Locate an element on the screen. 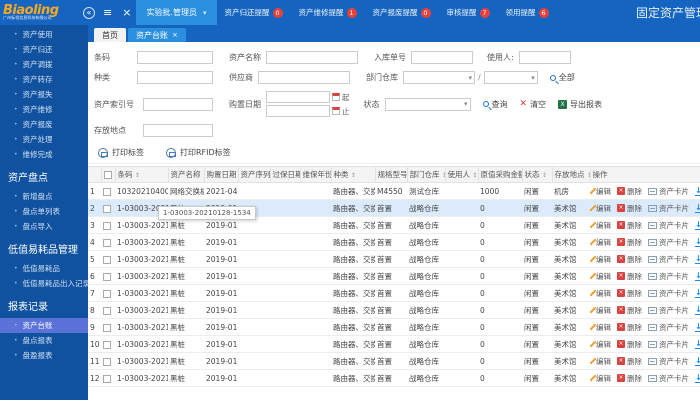 The image size is (700, 400). search-button: 查询 is located at coordinates (495, 104).